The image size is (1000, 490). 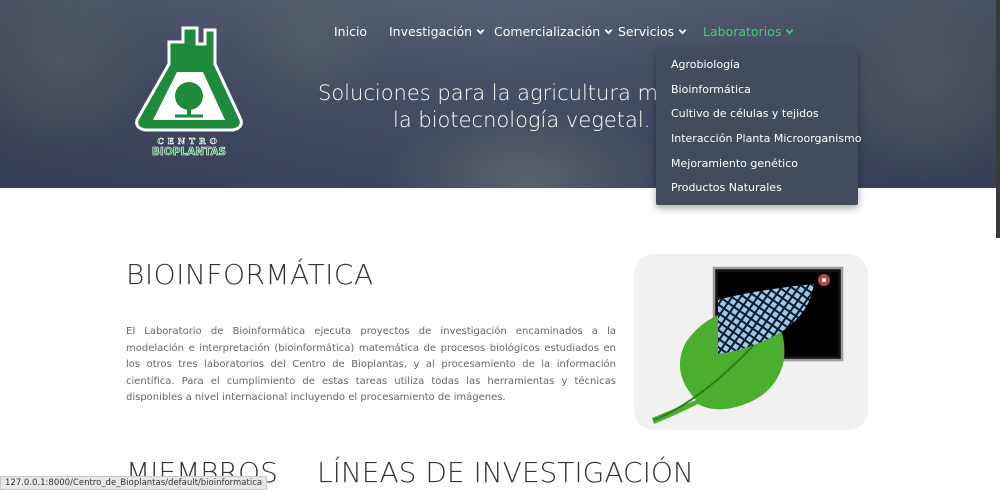 I want to click on logo-top-text: CENTRO, so click(x=188, y=141).